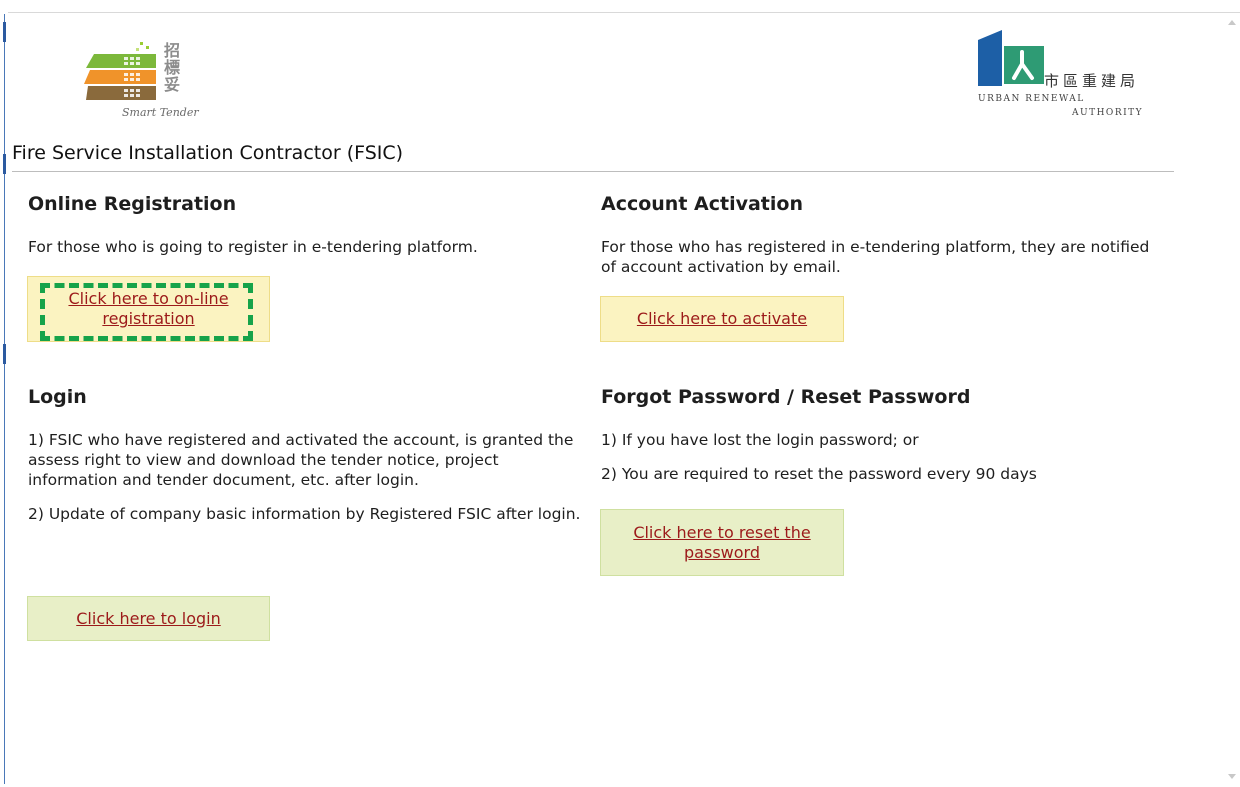 Image resolution: width=1240 pixels, height=787 pixels. I want to click on smart-tender-chinese-name: 招標妥, so click(172, 67).